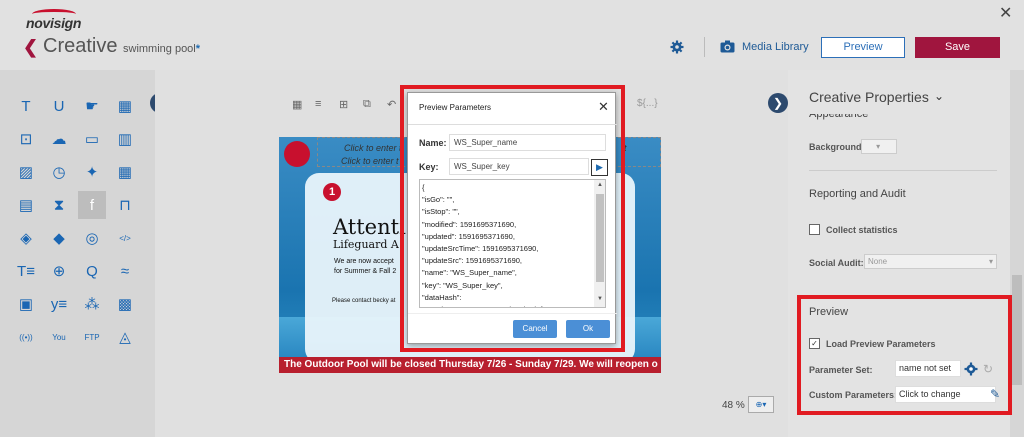  I want to click on image-widget: ▨, so click(26, 172).